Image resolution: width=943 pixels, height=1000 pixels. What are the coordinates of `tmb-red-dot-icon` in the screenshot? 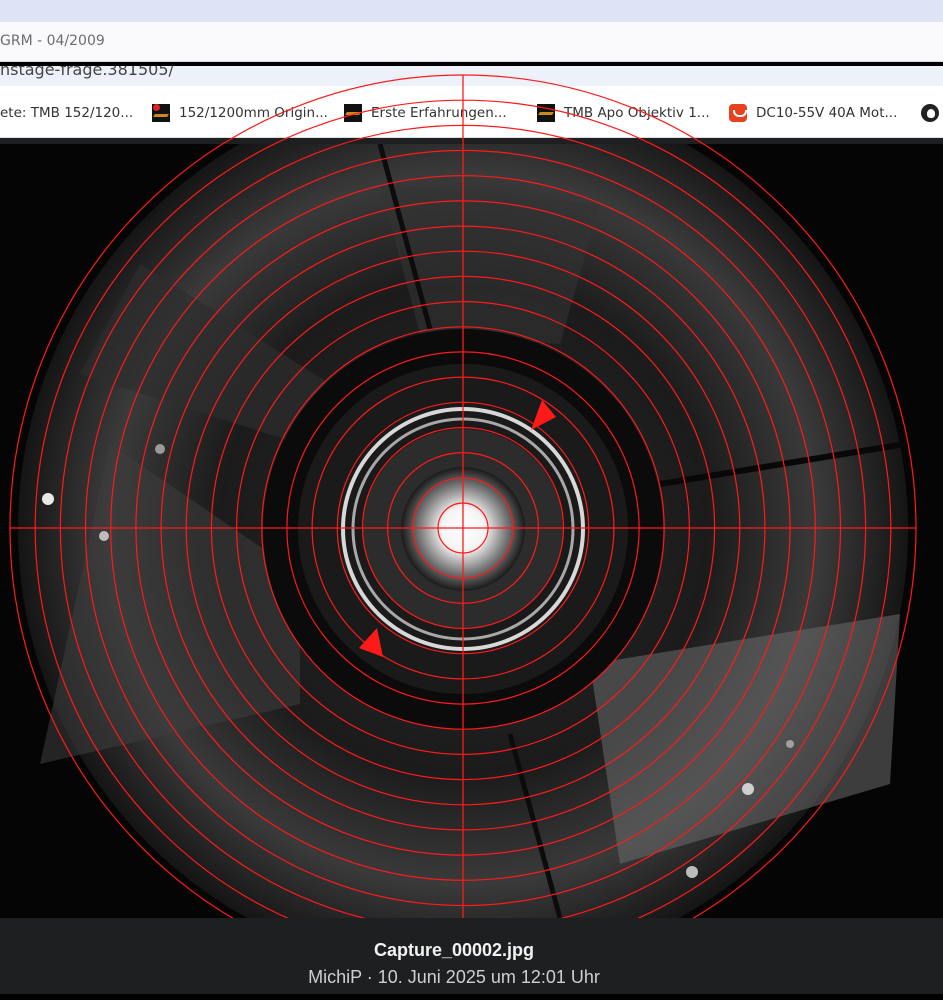 It's located at (161, 113).